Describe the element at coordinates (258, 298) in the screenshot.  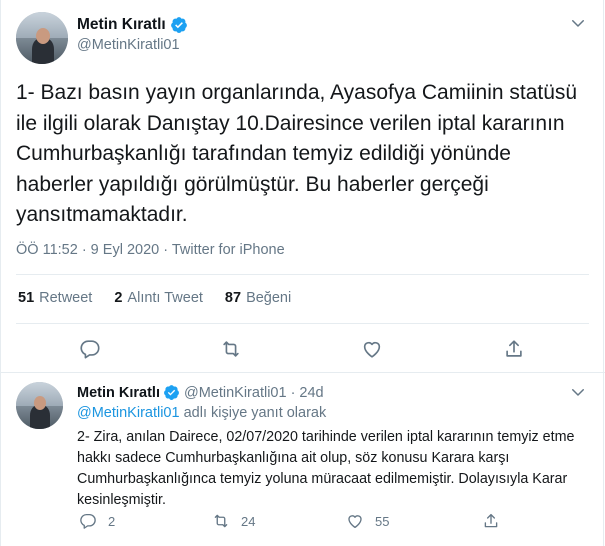
I see `likes-stat: 87 Beğeni` at that location.